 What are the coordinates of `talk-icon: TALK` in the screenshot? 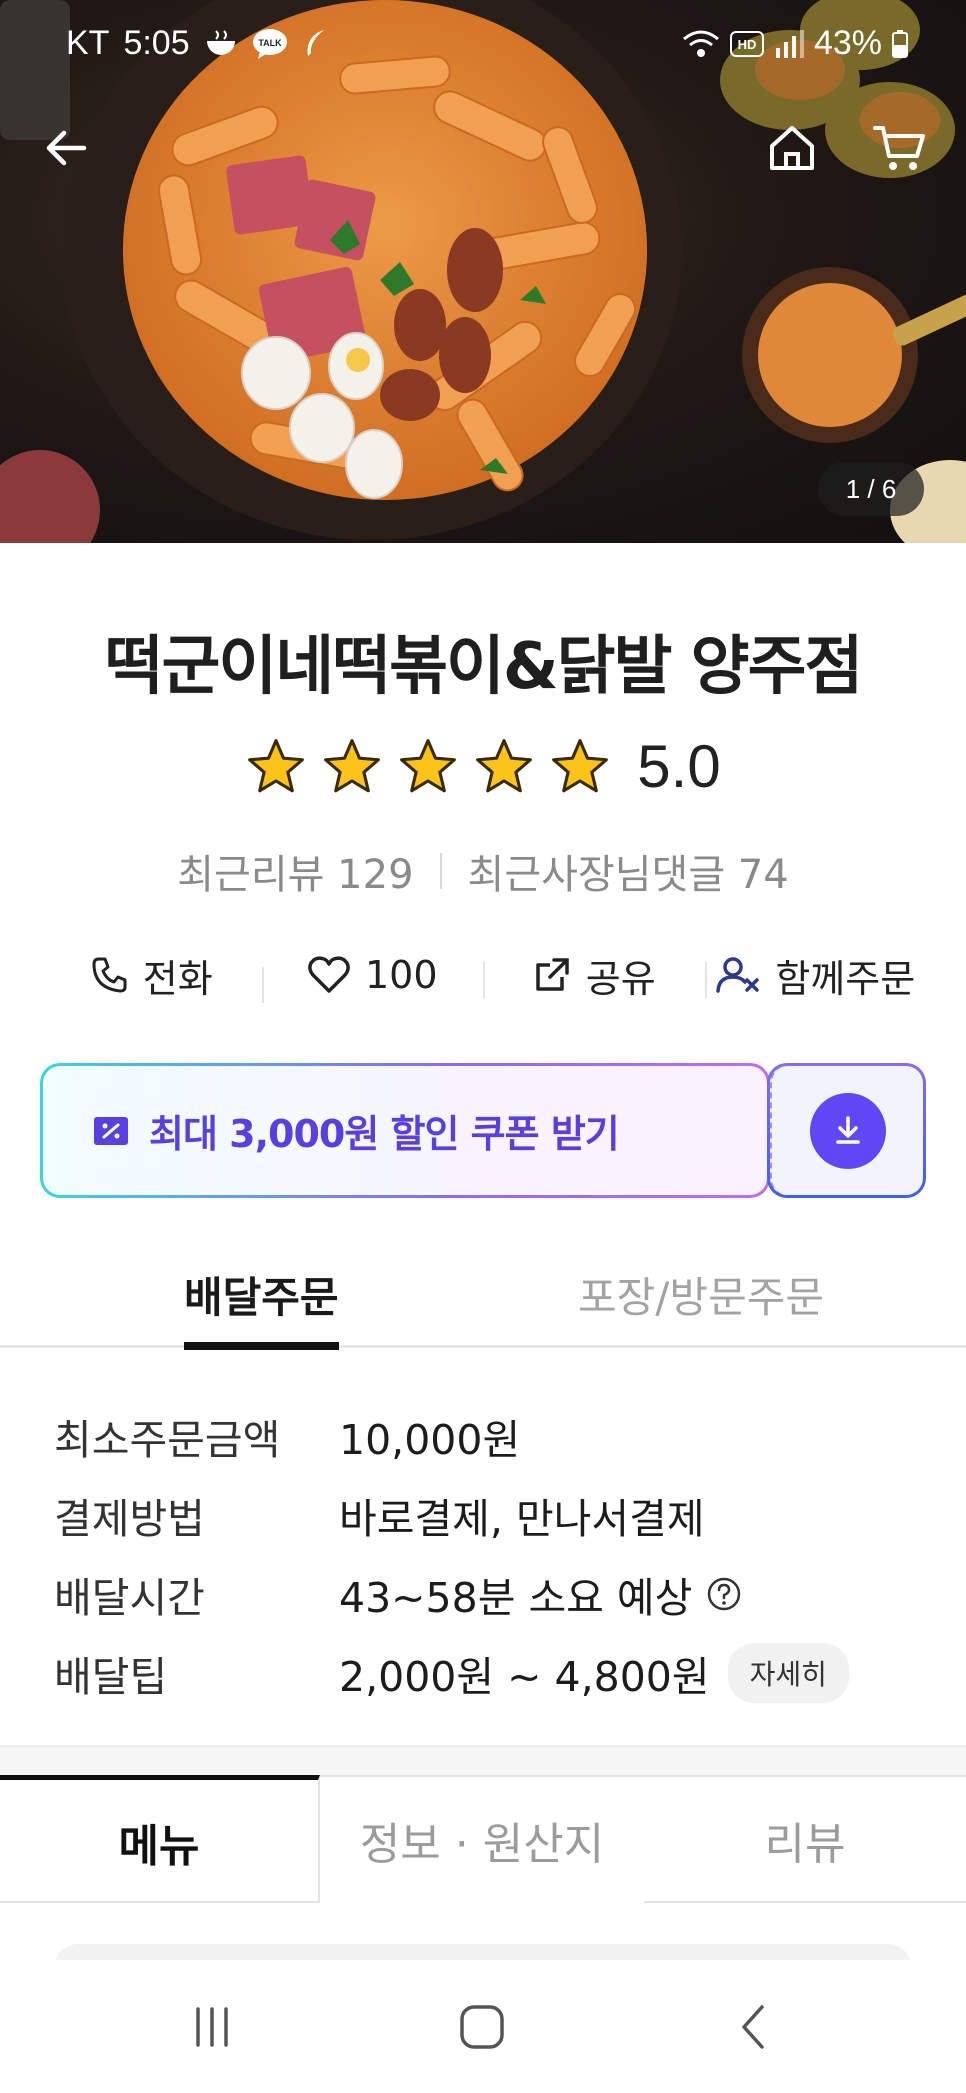 It's located at (270, 44).